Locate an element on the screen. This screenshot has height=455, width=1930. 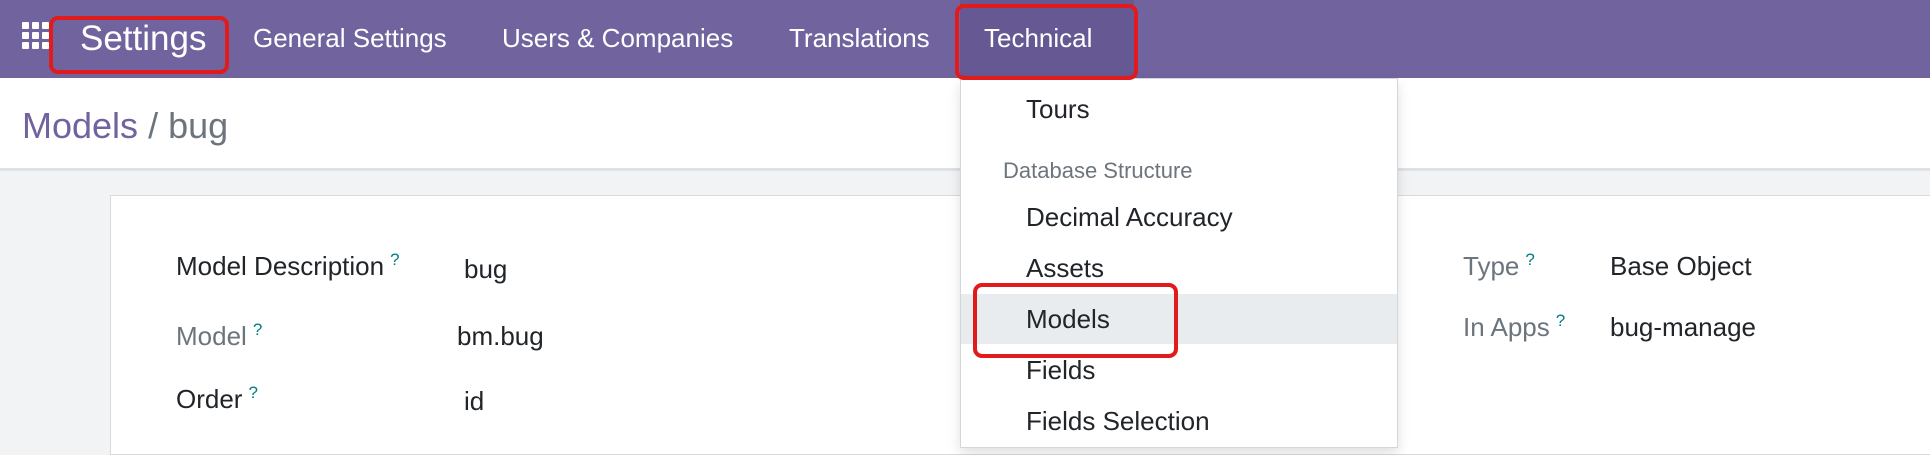
breadcrumb: Models / bug is located at coordinates (125, 126).